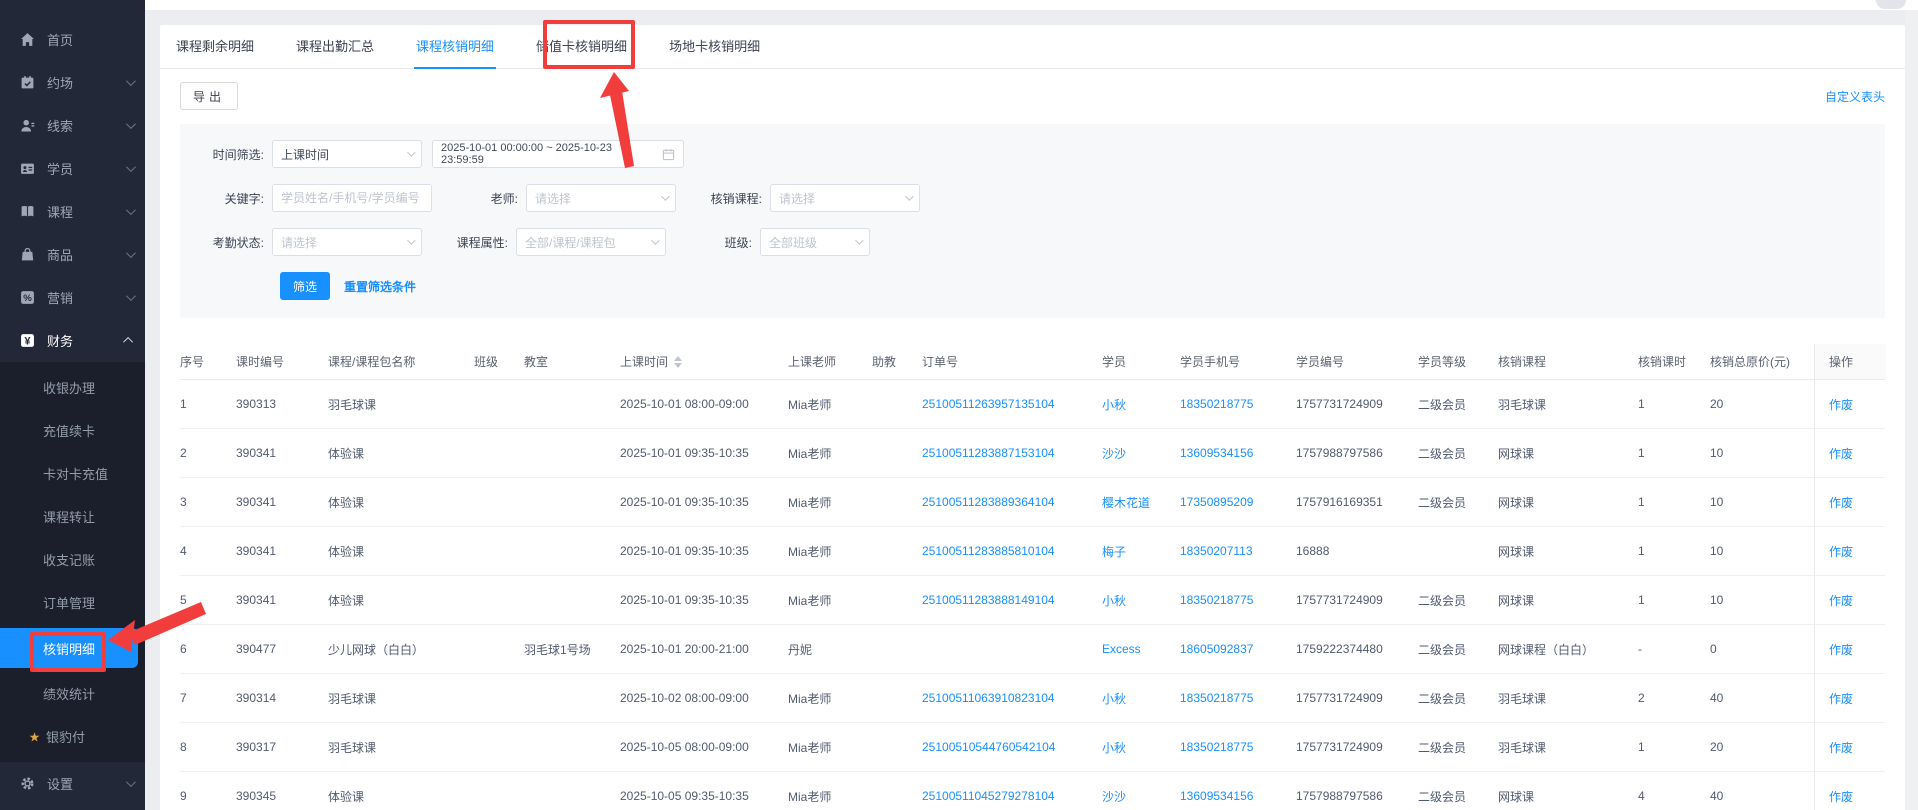 The width and height of the screenshot is (1918, 810). What do you see at coordinates (215, 47) in the screenshot?
I see `tab-course-remaining: 课程剩余明细` at bounding box center [215, 47].